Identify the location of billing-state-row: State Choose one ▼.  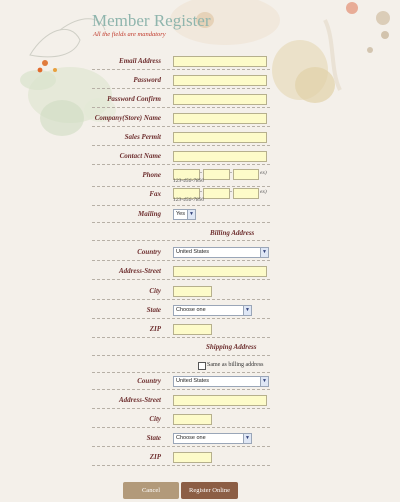
(181, 312).